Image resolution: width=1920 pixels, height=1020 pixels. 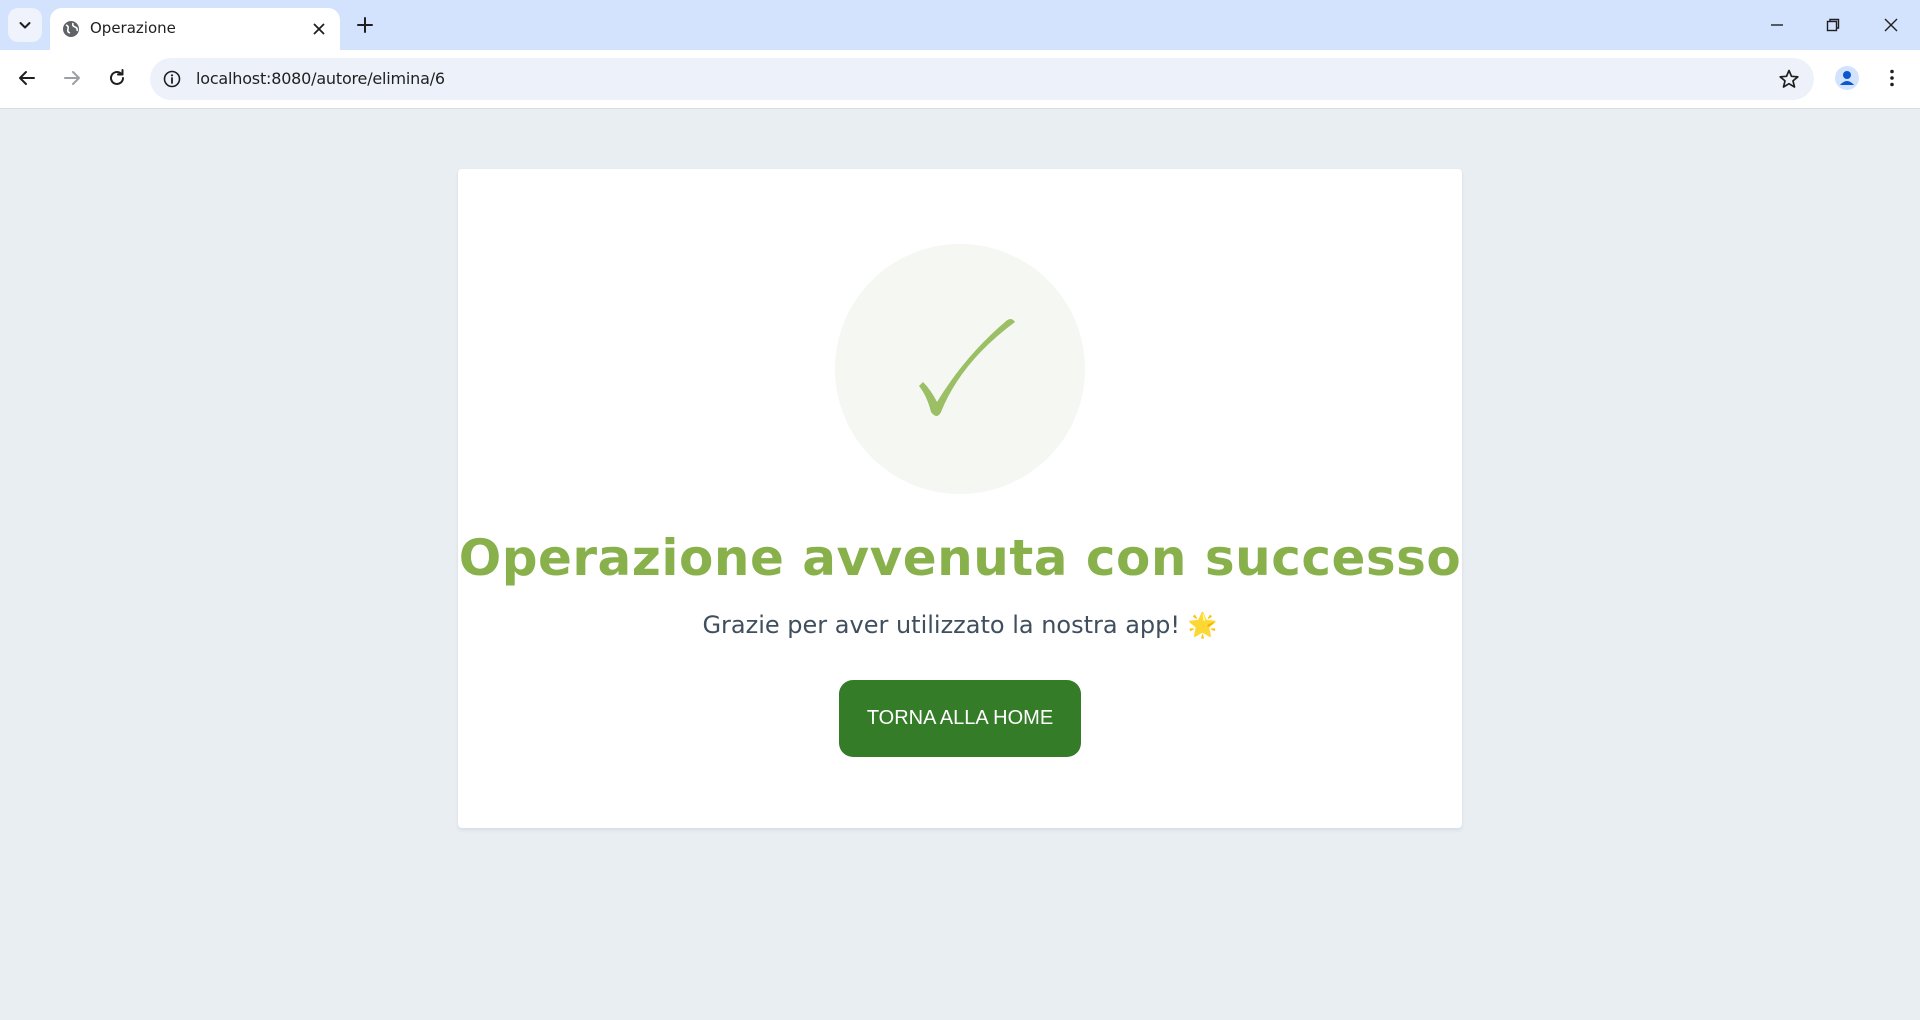 I want to click on plus-icon, so click(x=365, y=25).